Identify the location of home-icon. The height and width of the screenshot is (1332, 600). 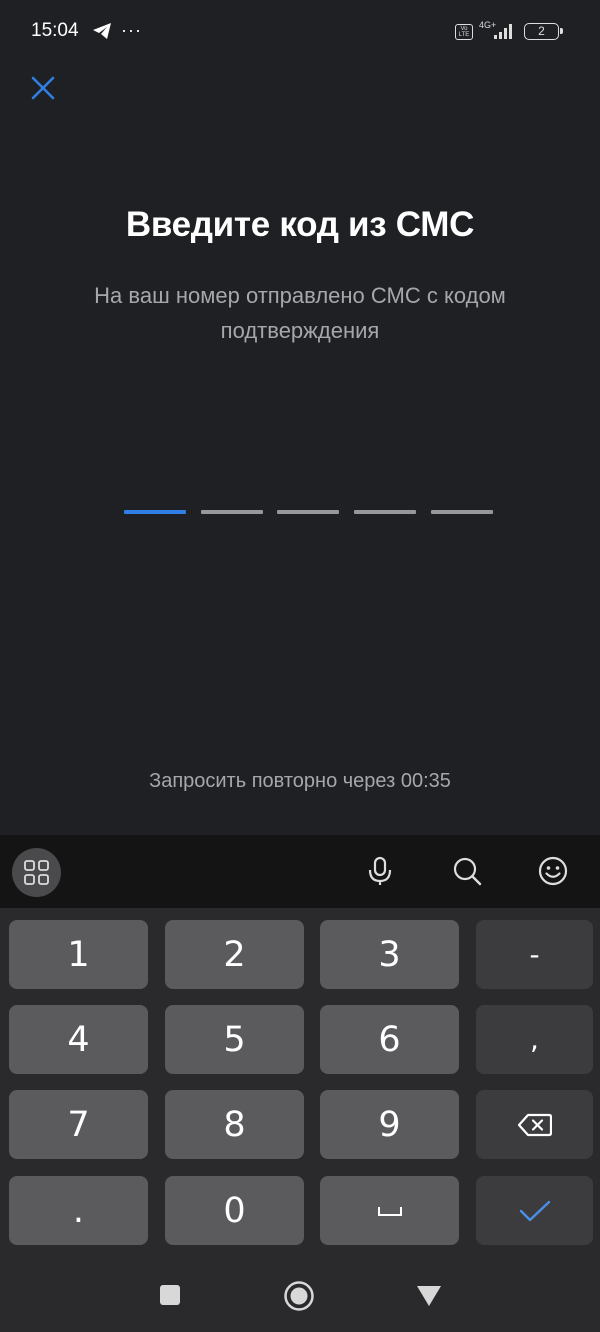
(299, 1296).